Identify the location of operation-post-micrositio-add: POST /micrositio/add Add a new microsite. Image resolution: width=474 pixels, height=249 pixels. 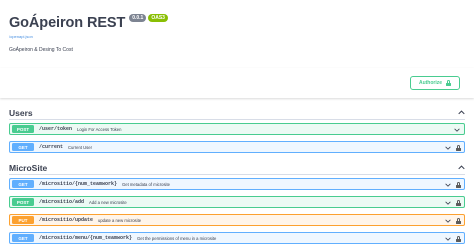
(237, 202).